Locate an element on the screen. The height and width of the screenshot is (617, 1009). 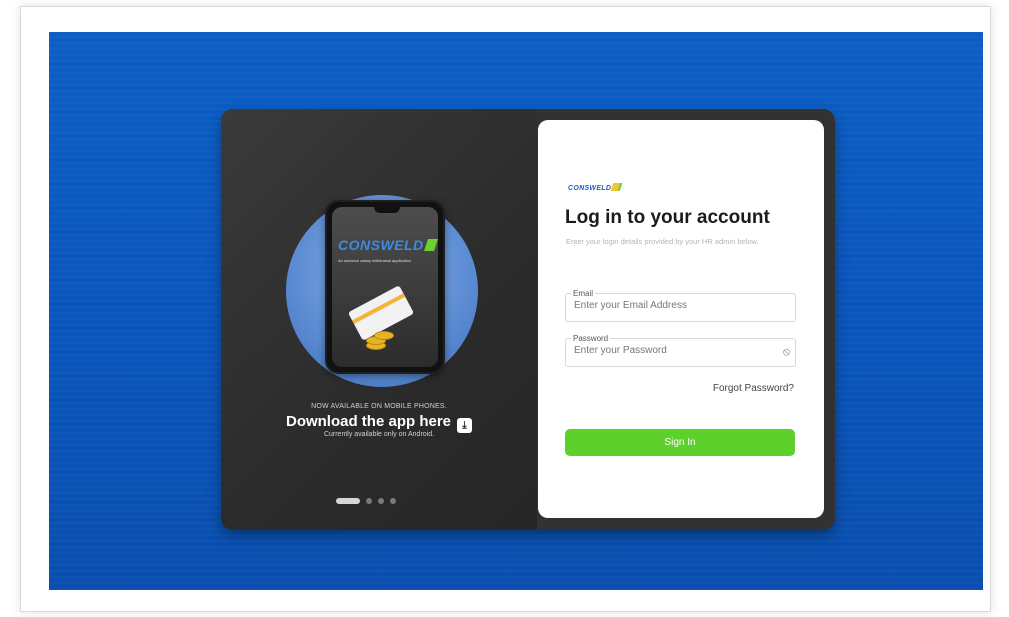
page-title: Log in to your account is located at coordinates (667, 217).